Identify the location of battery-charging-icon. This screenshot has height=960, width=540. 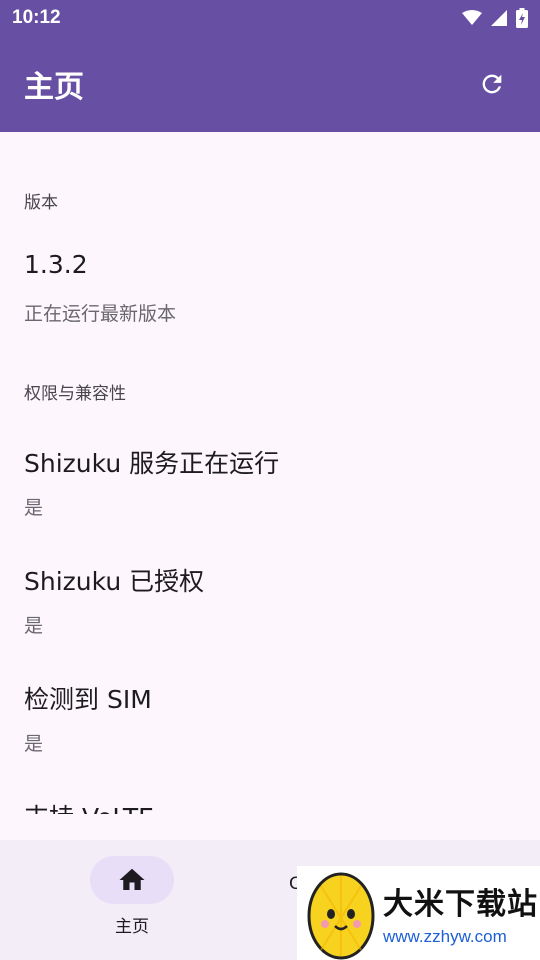
(522, 18).